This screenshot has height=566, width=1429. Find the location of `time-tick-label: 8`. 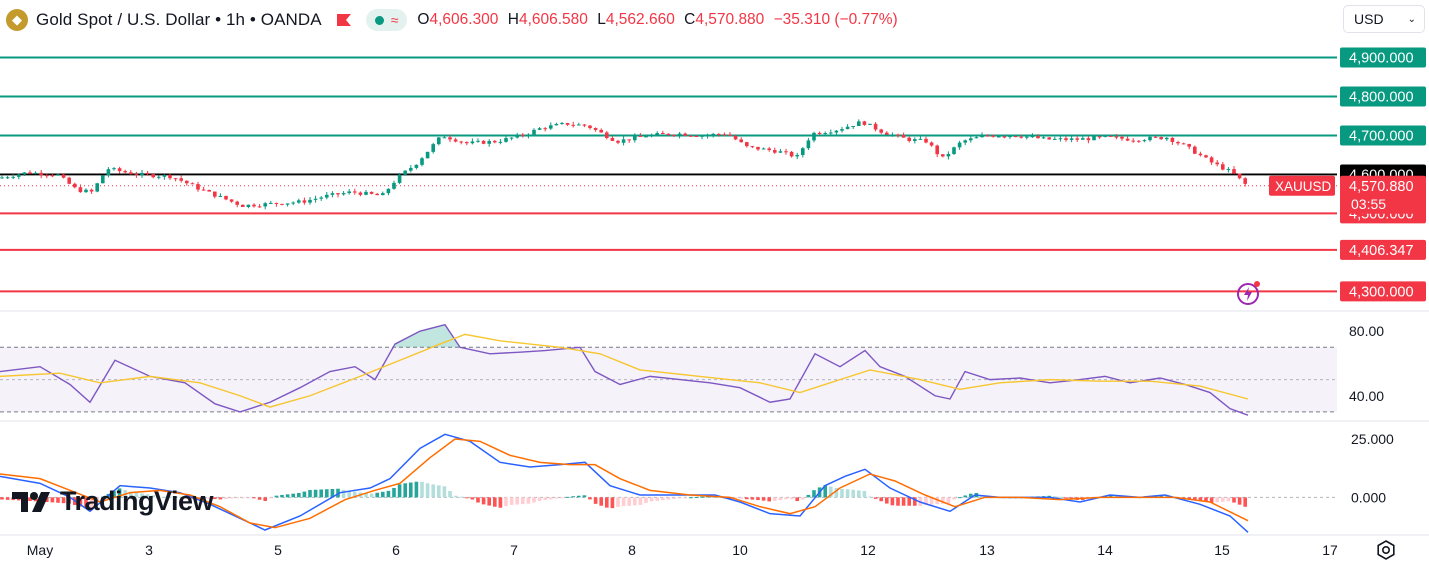

time-tick-label: 8 is located at coordinates (632, 550).